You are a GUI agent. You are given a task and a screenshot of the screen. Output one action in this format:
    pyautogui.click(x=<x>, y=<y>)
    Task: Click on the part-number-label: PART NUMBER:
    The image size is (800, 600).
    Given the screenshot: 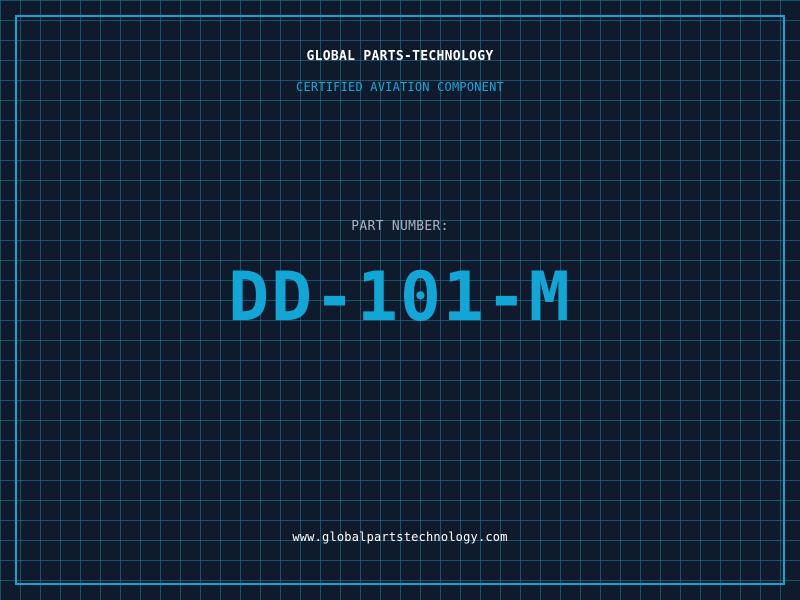 What is the action you would take?
    pyautogui.click(x=400, y=226)
    